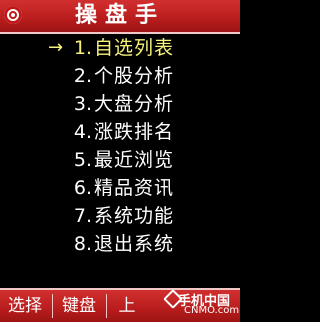 The image size is (320, 322). Describe the element at coordinates (134, 216) in the screenshot. I see `menu-item-label: 系统功能` at that location.